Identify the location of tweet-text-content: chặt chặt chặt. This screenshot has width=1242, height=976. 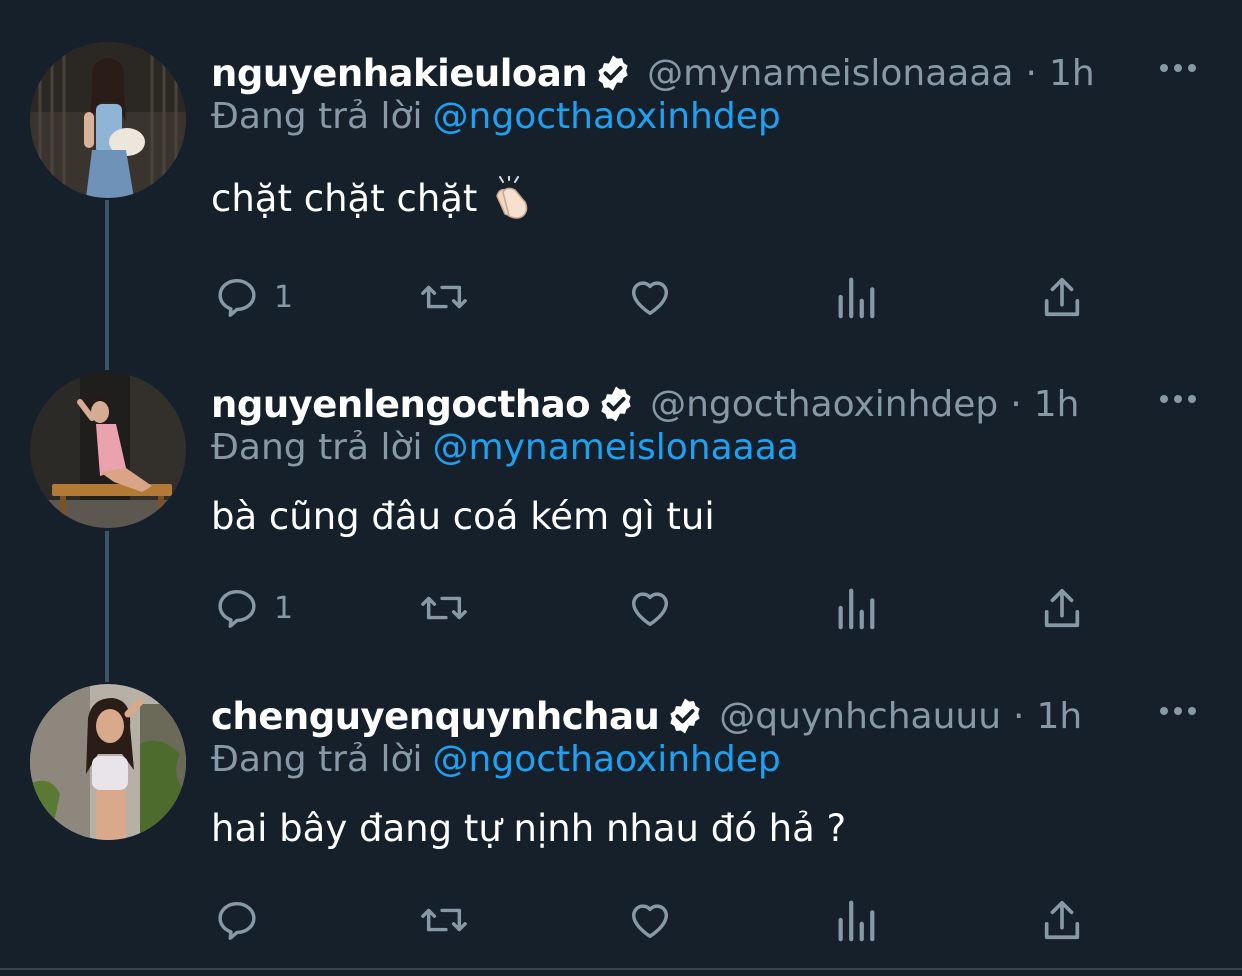
(344, 198).